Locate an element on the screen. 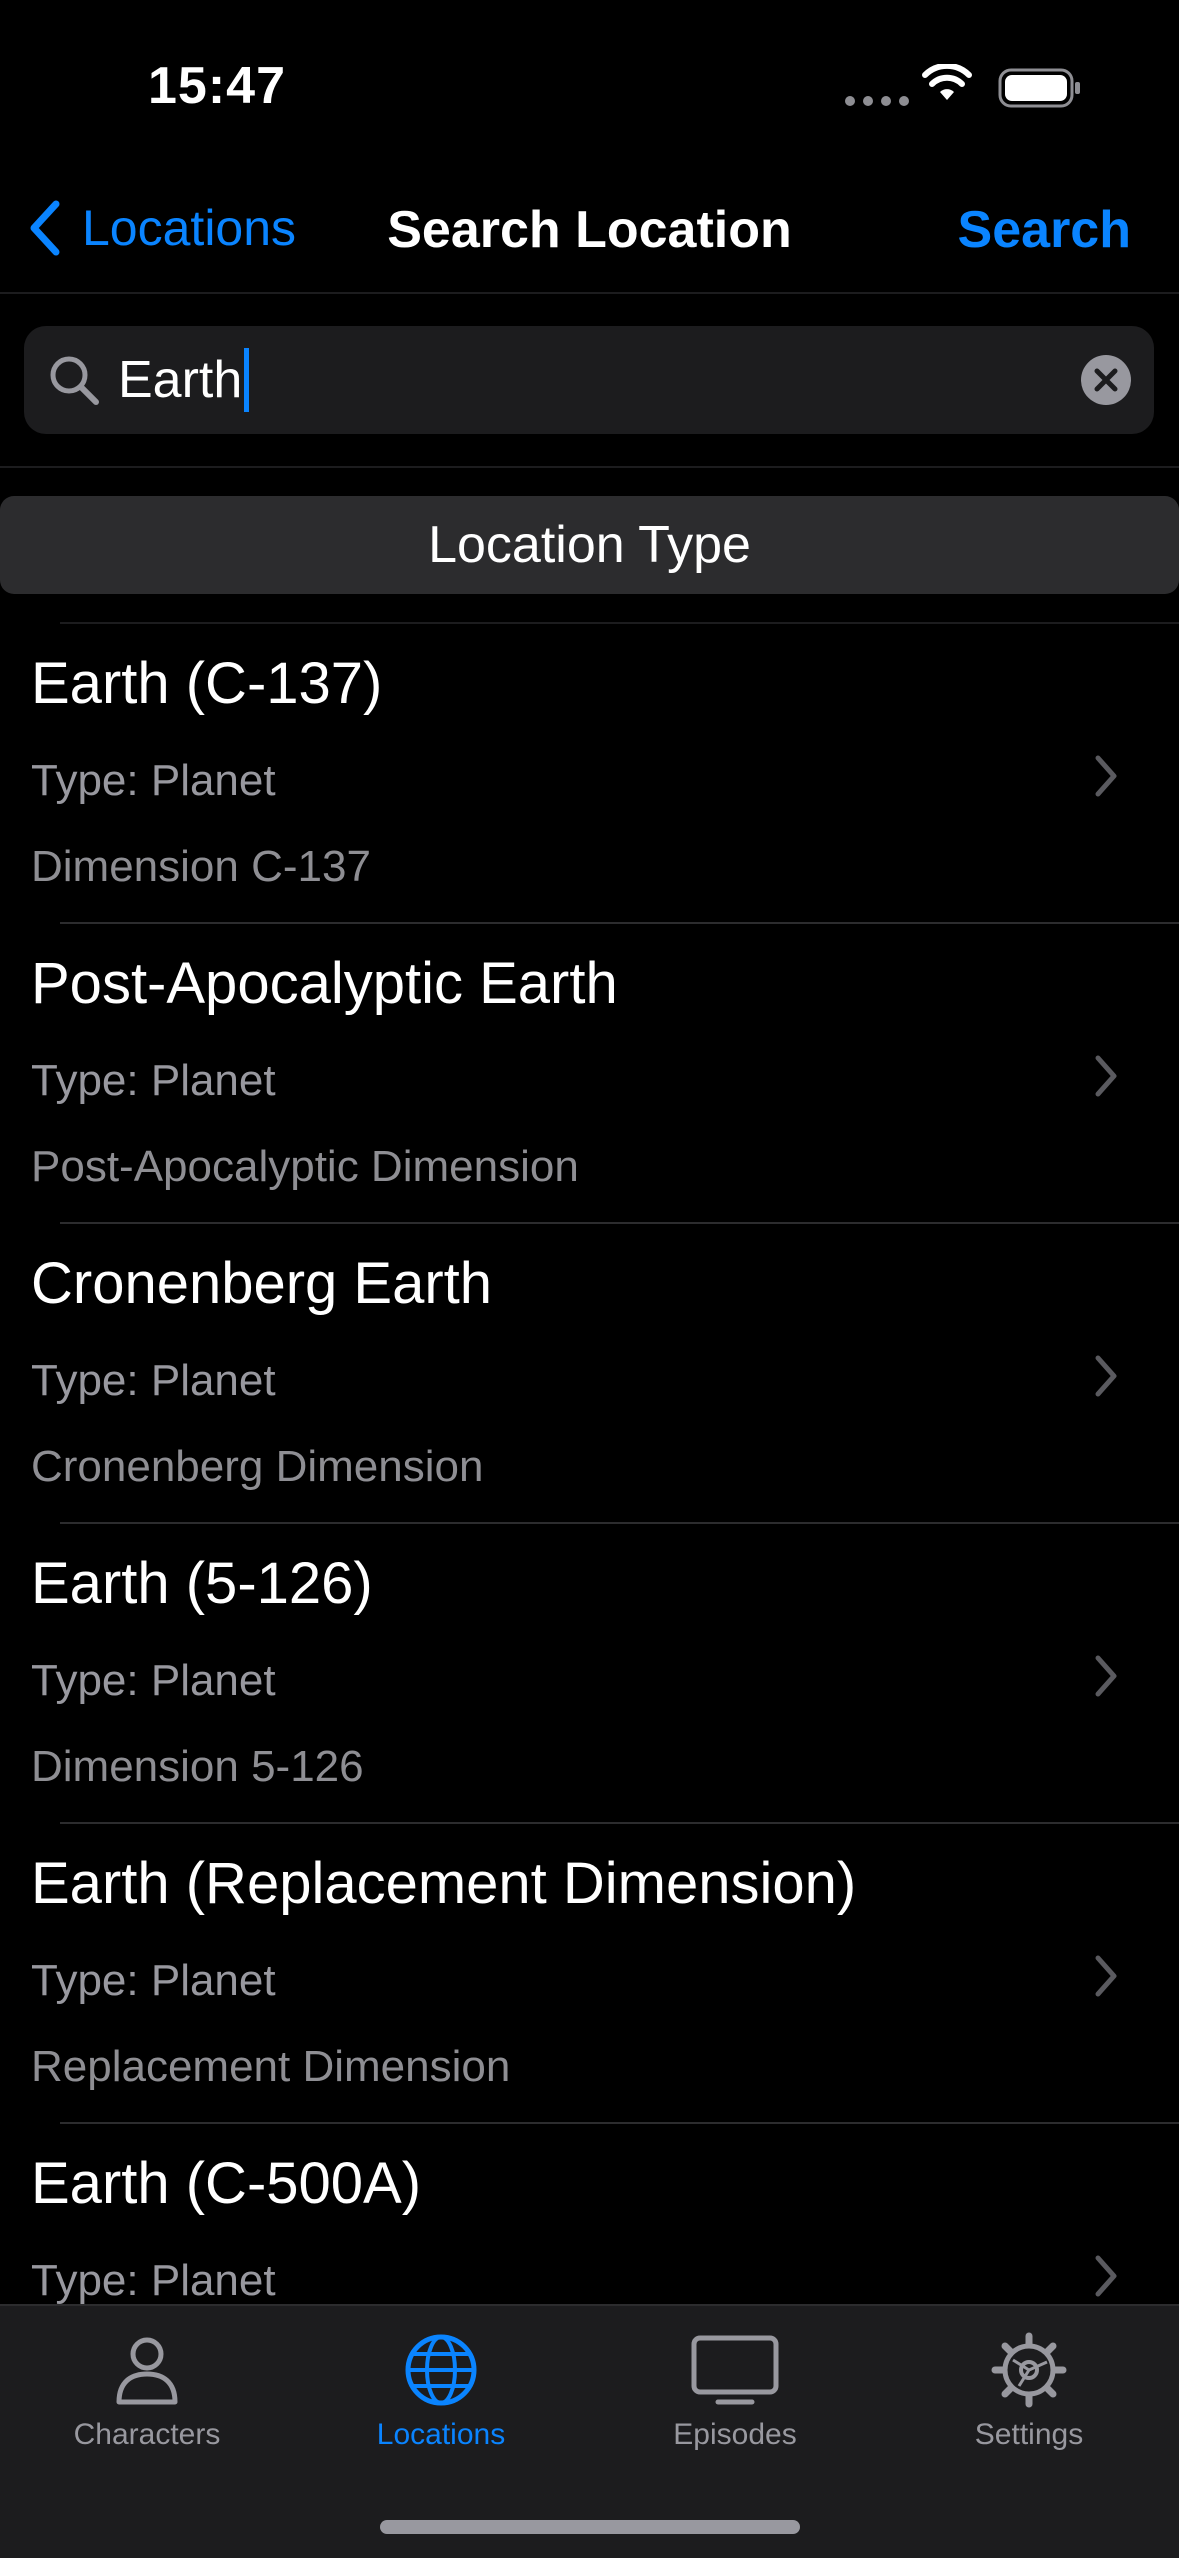  location-type-header: Location Type is located at coordinates (589, 545).